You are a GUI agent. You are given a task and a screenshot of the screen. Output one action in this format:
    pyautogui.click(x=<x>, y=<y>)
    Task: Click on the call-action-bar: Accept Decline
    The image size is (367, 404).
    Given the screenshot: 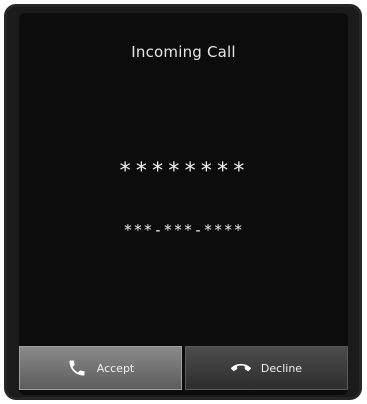 What is the action you would take?
    pyautogui.click(x=183, y=368)
    